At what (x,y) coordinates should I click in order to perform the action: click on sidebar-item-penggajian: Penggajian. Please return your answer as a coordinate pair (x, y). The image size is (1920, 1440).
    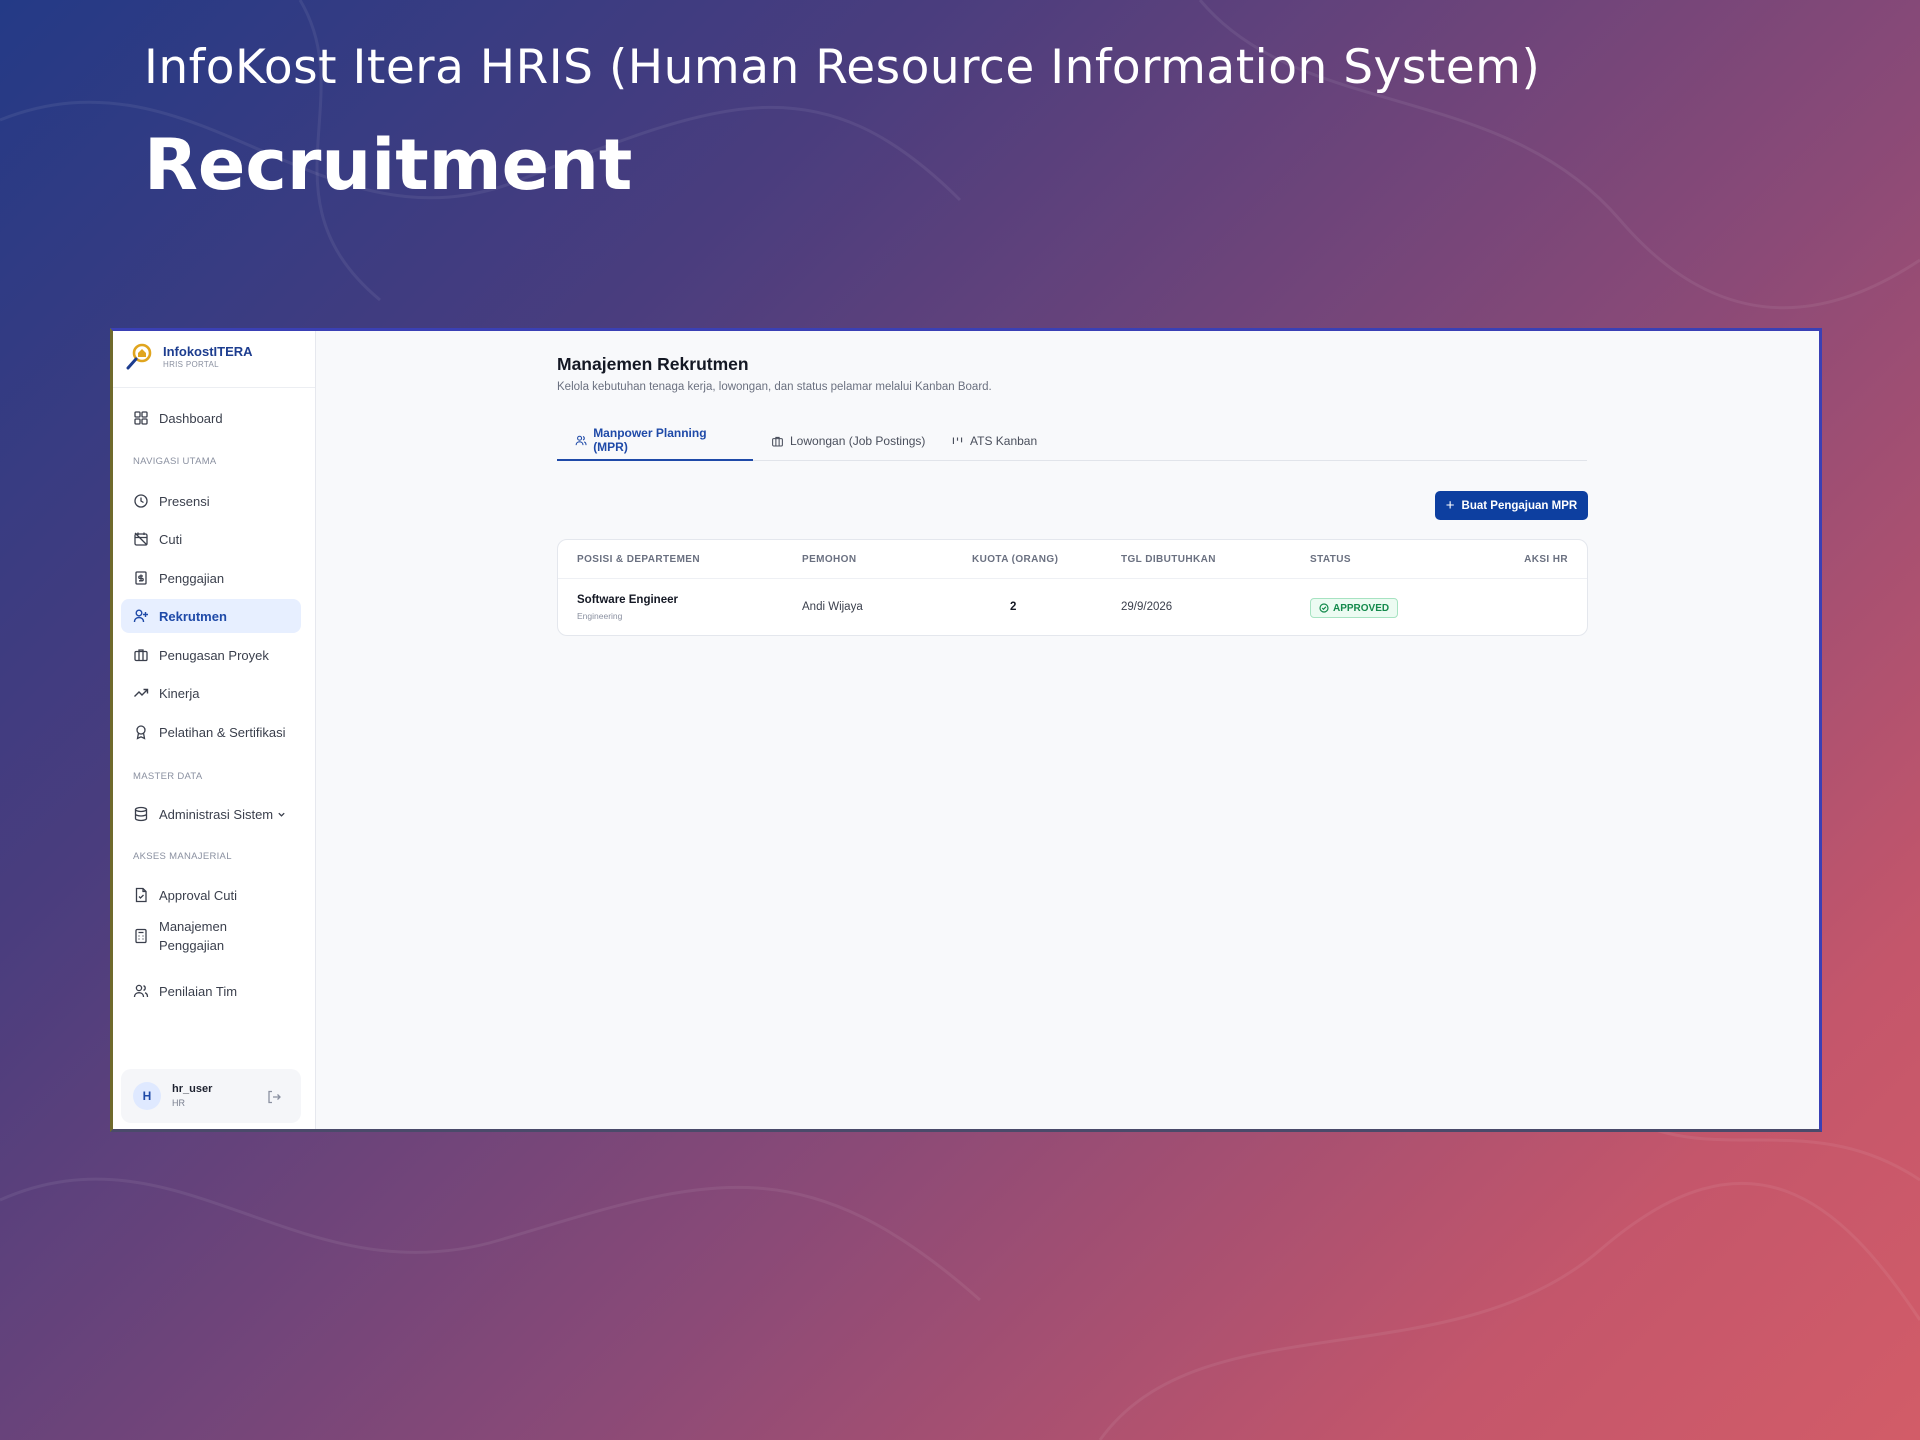
    Looking at the image, I should click on (211, 578).